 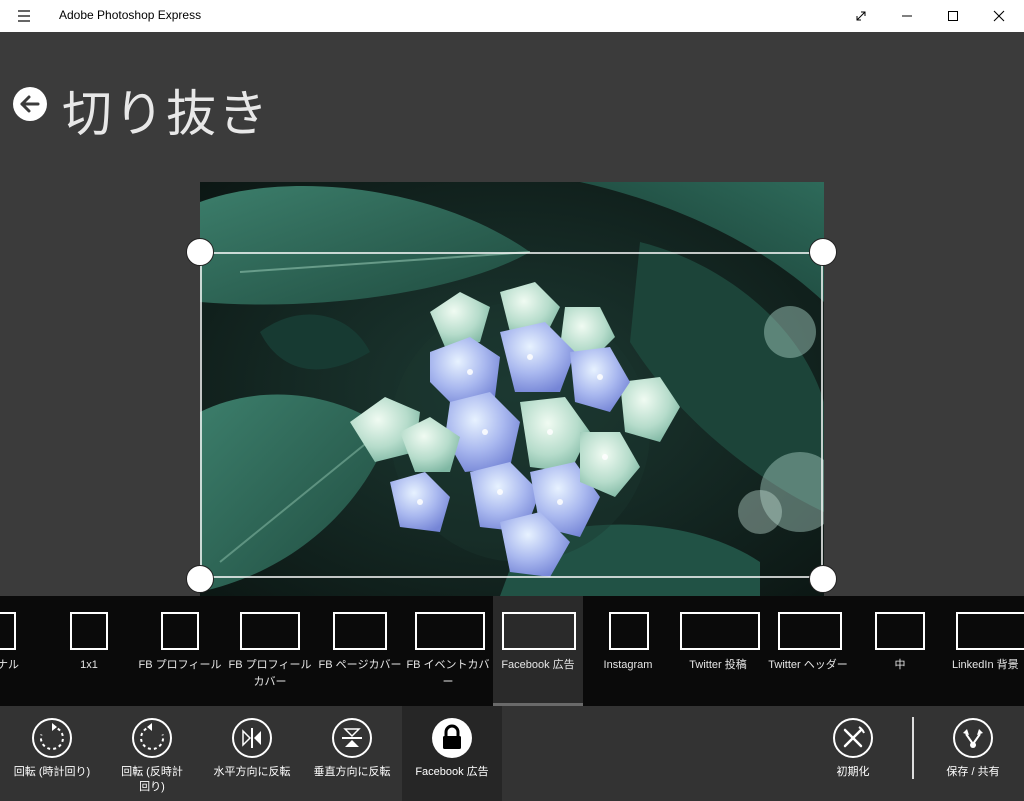 I want to click on hamburger-icon, so click(x=24, y=16).